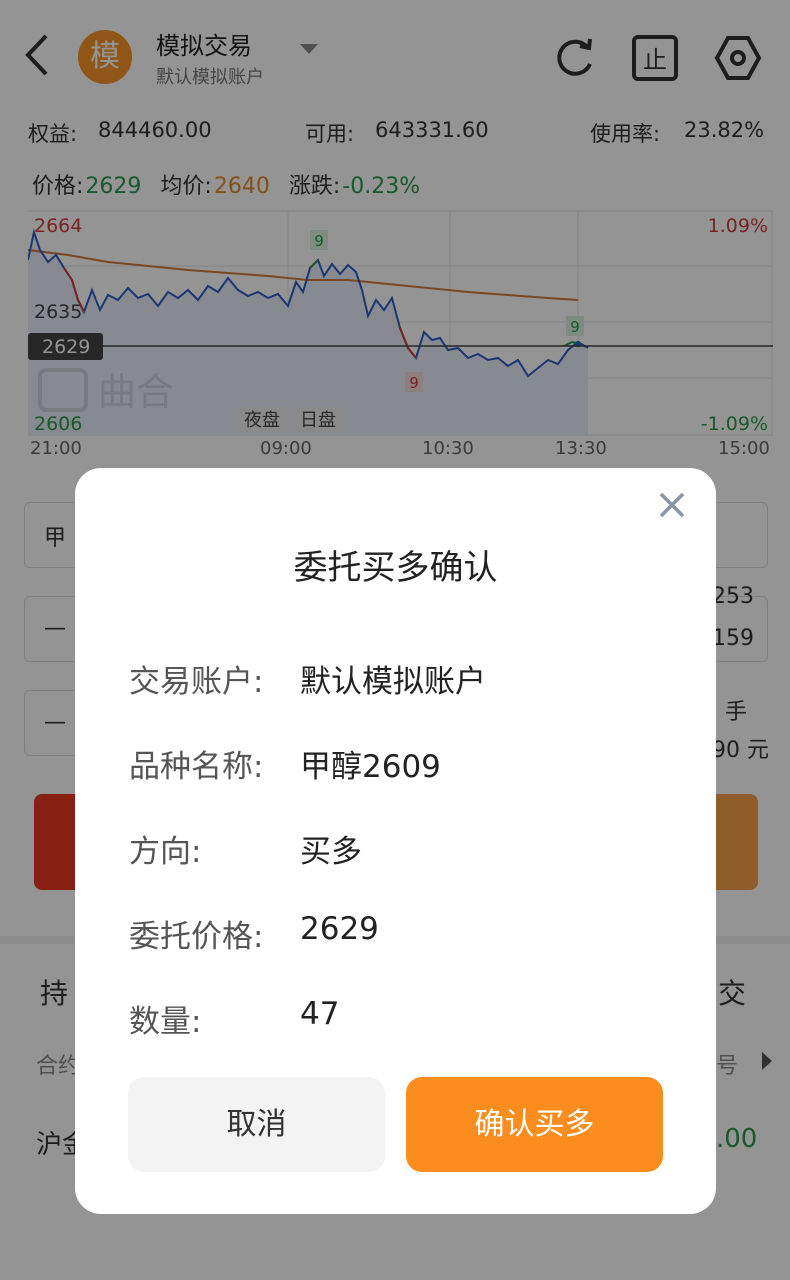 The image size is (790, 1280). I want to click on row-value: 默认模拟账户, so click(393, 682).